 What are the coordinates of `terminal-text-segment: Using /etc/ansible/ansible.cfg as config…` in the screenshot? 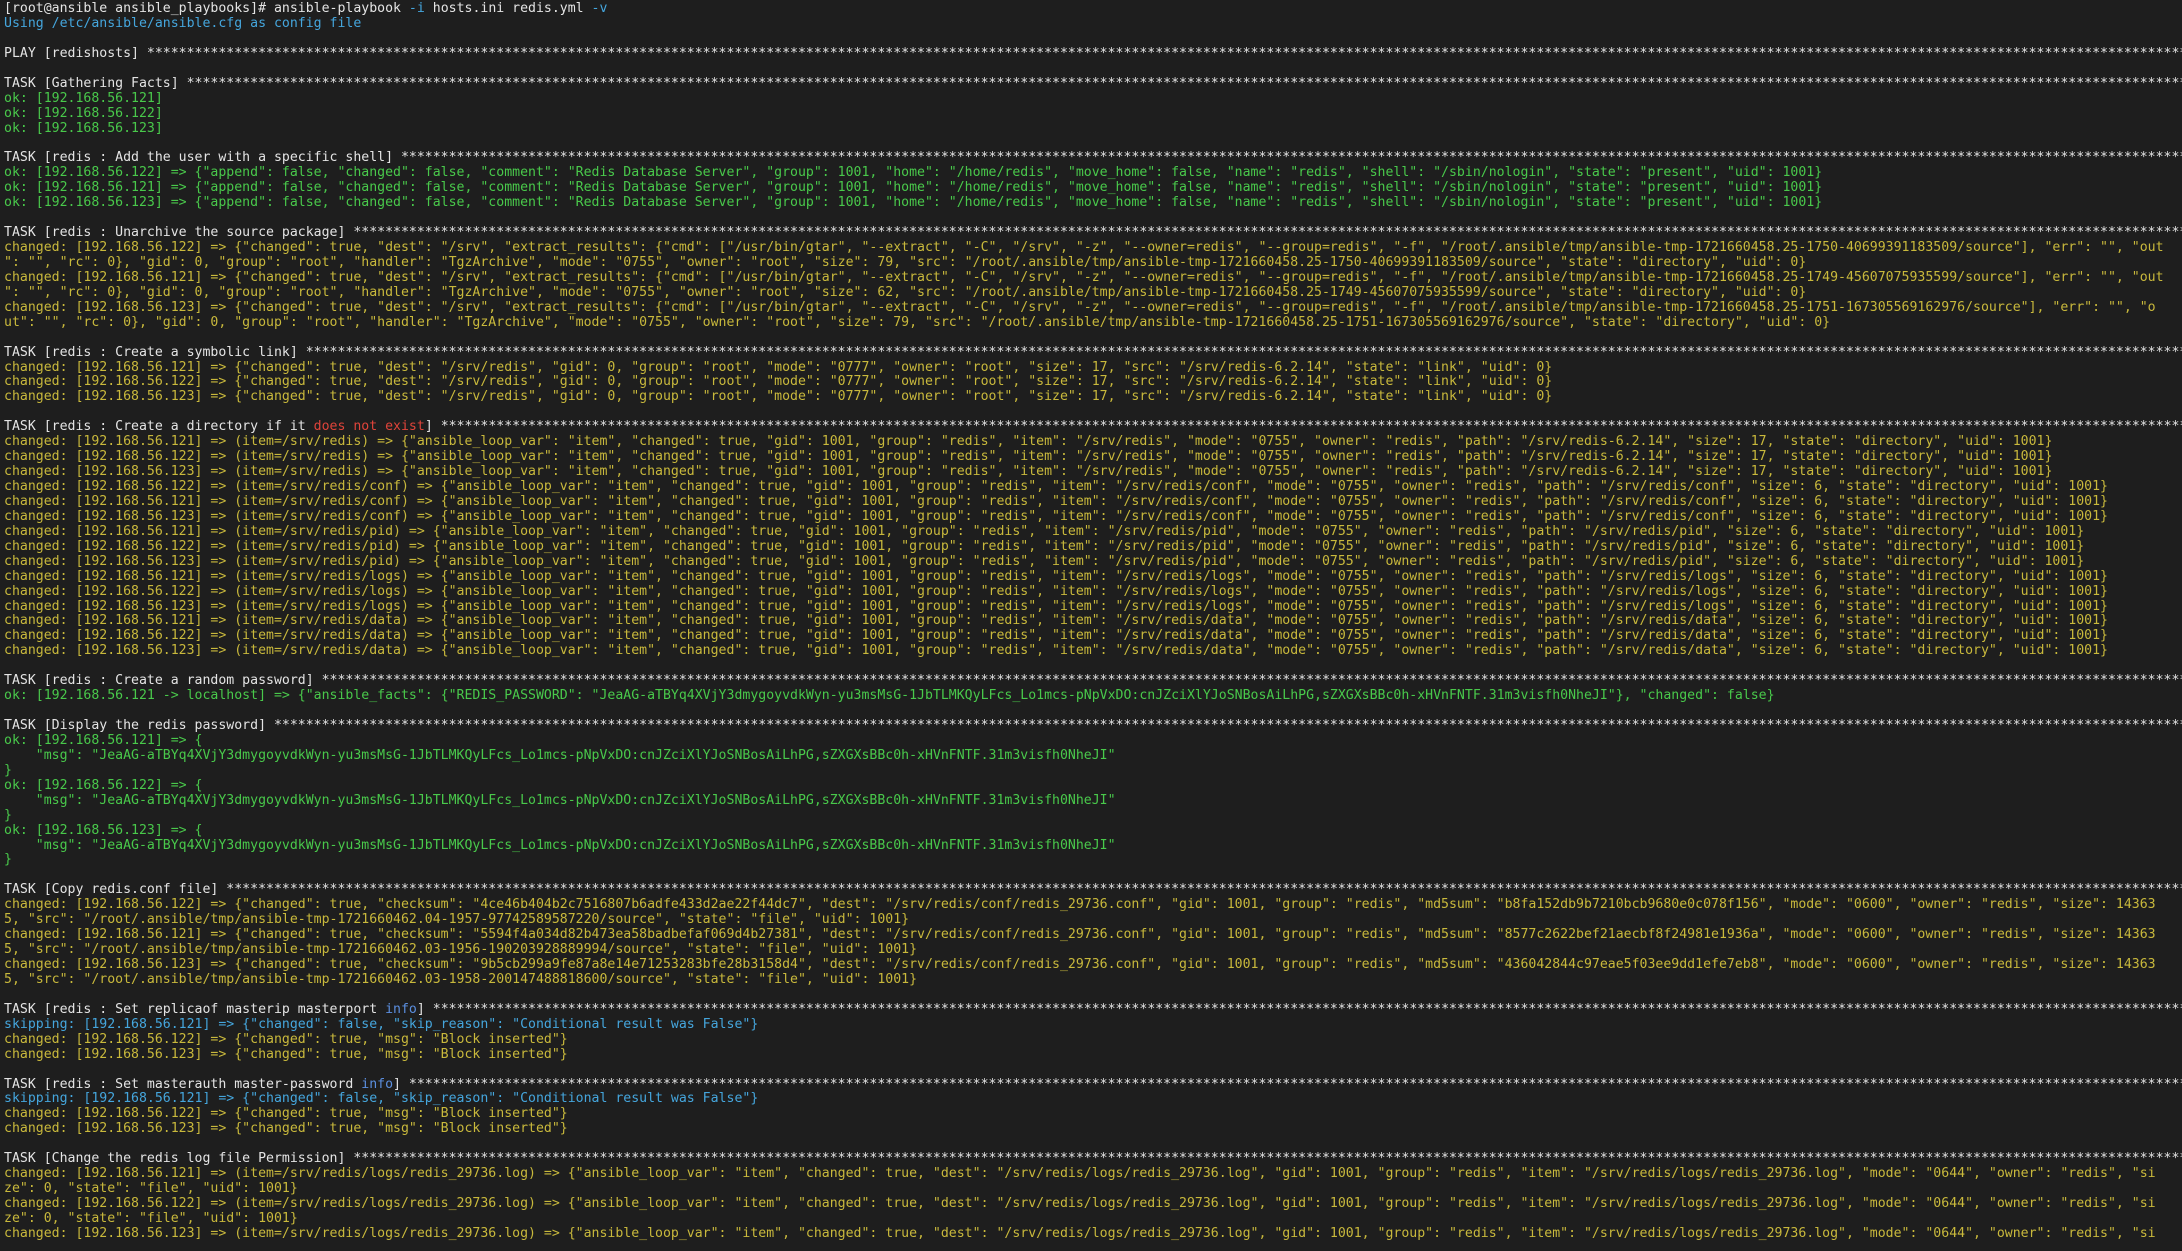 It's located at (183, 23).